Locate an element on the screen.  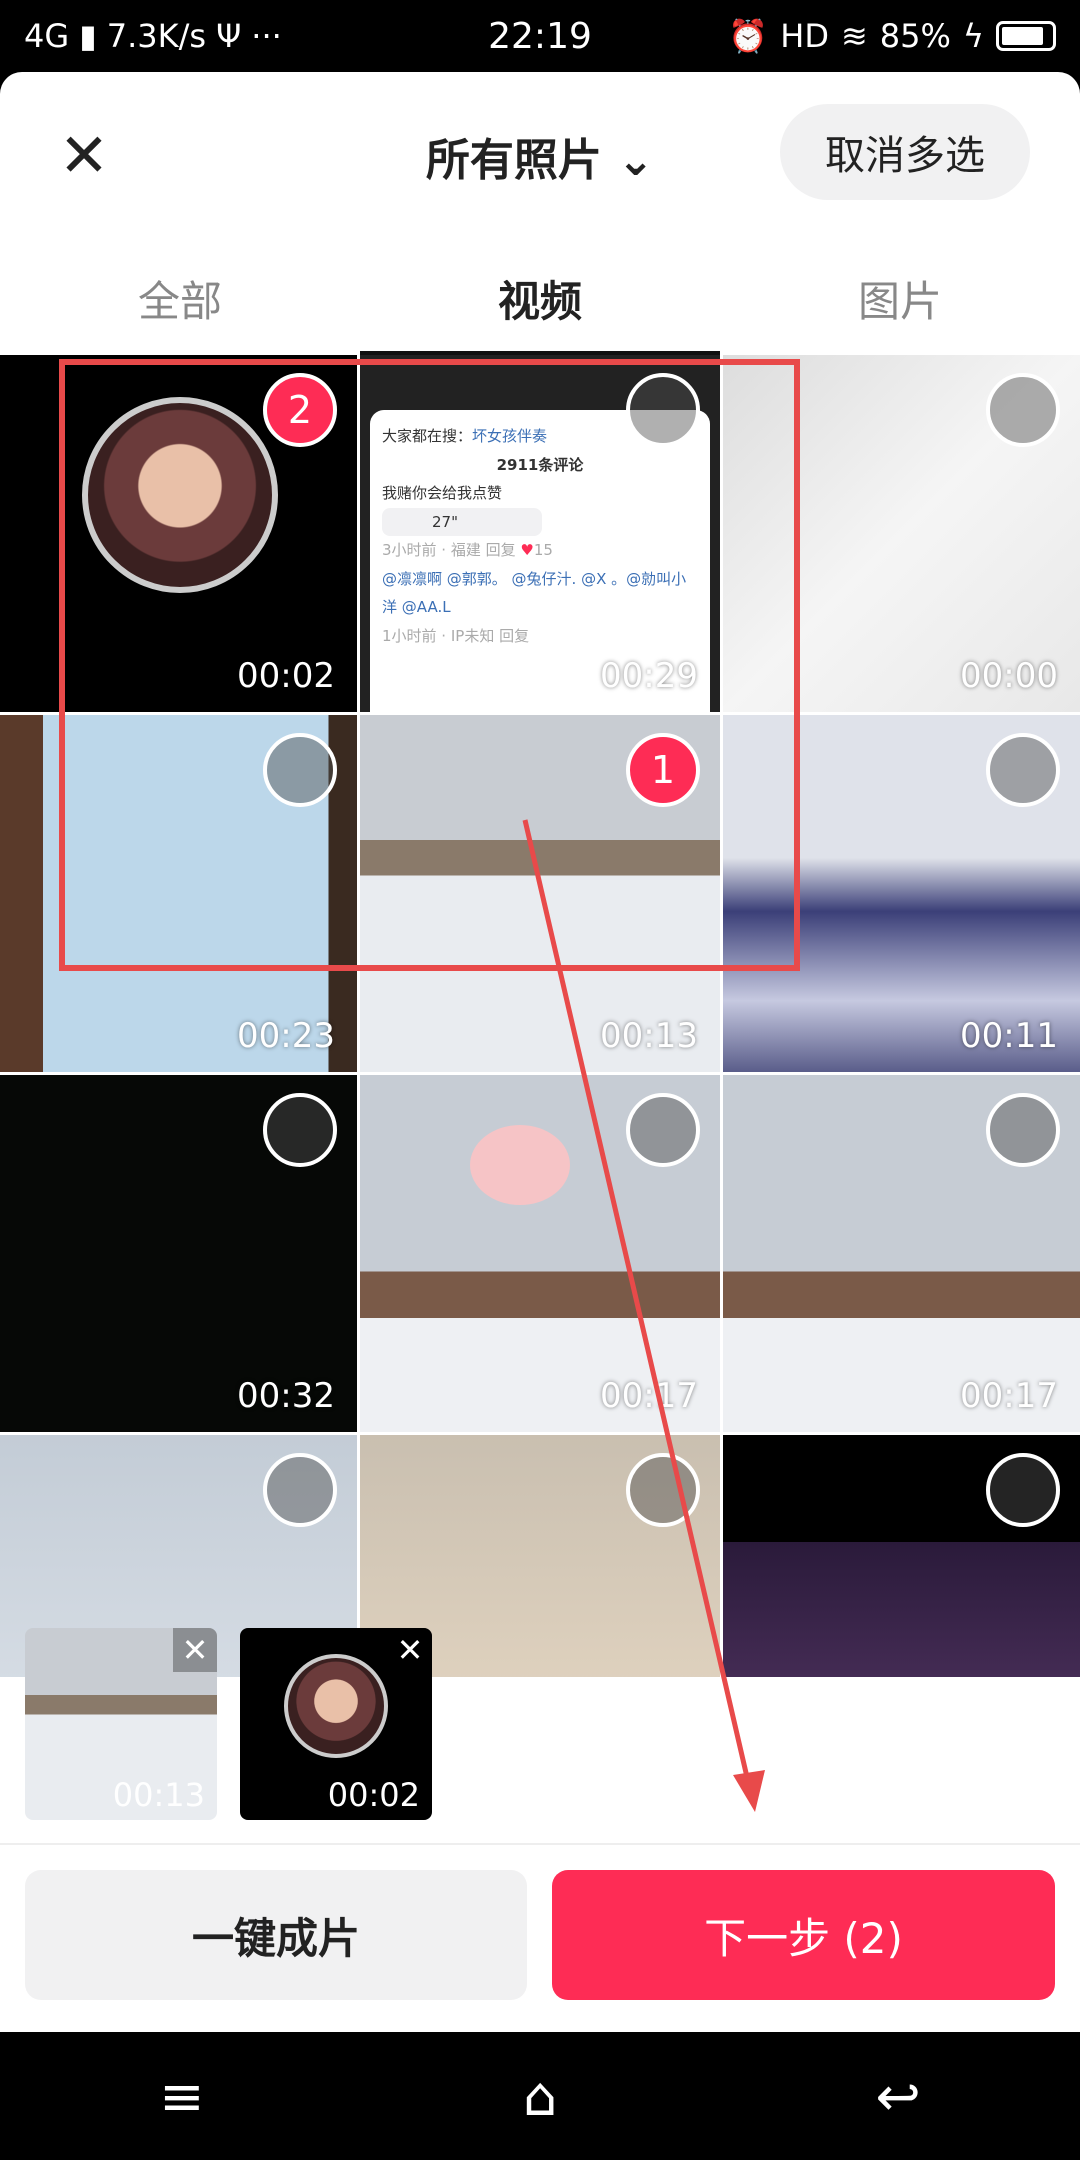
album-title: 所有照片 is located at coordinates (513, 160).